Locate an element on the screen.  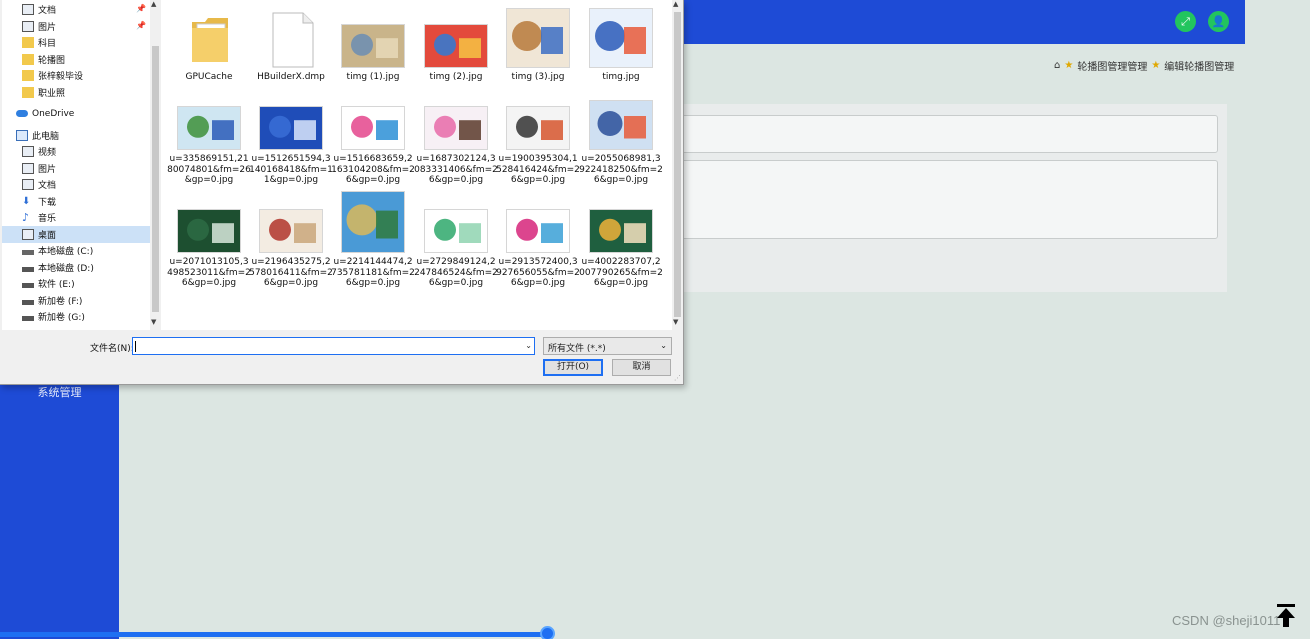
file-name: u=2913572400,3927656055&fm=26&gp=0.jpg is located at coordinates (538, 272).